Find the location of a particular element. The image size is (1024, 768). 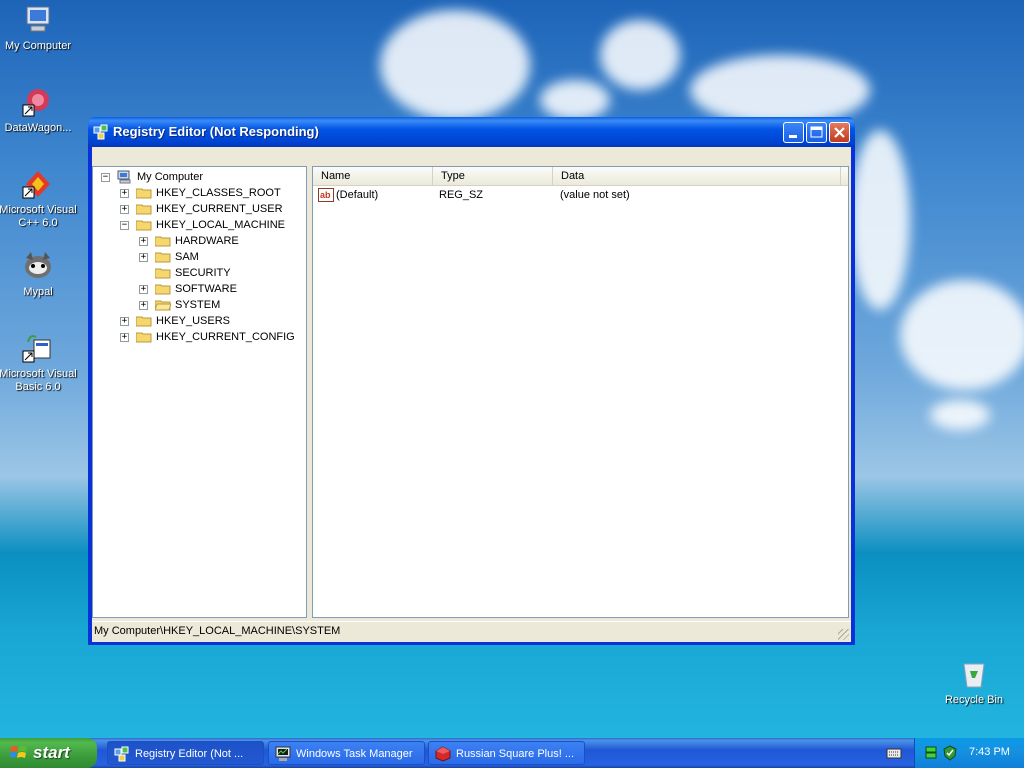

tree-node-label: SAM is located at coordinates (187, 257).